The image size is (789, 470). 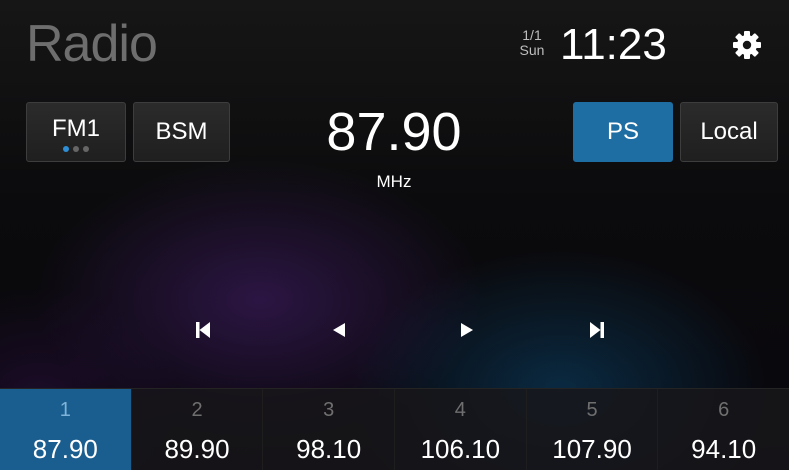 I want to click on preset-button-1: 1 87.90, so click(x=66, y=429).